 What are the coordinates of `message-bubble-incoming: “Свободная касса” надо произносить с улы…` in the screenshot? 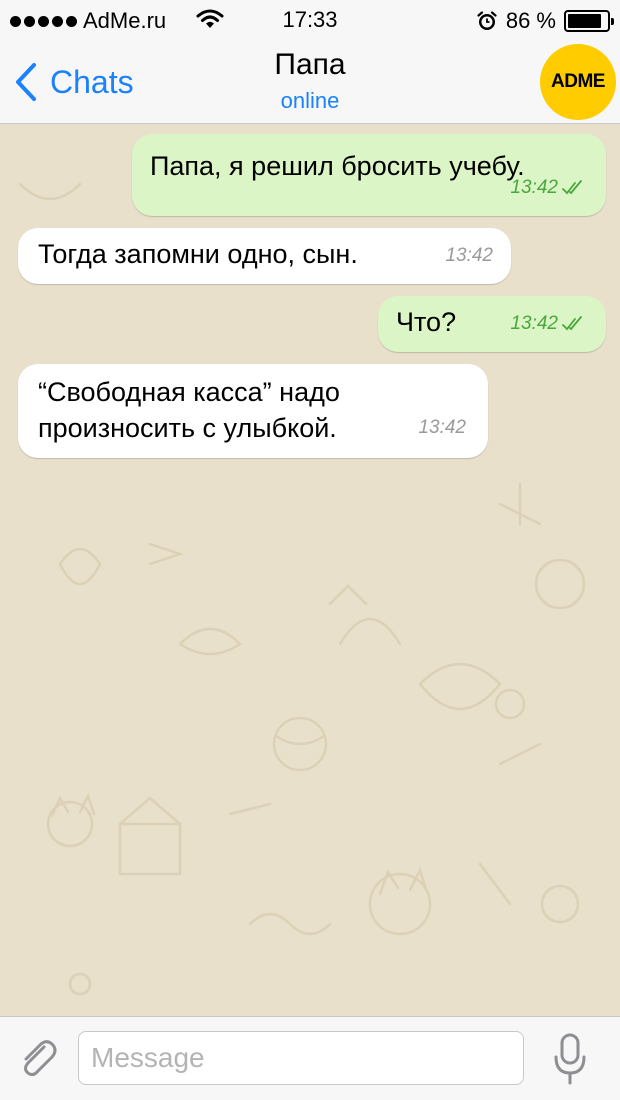 It's located at (253, 411).